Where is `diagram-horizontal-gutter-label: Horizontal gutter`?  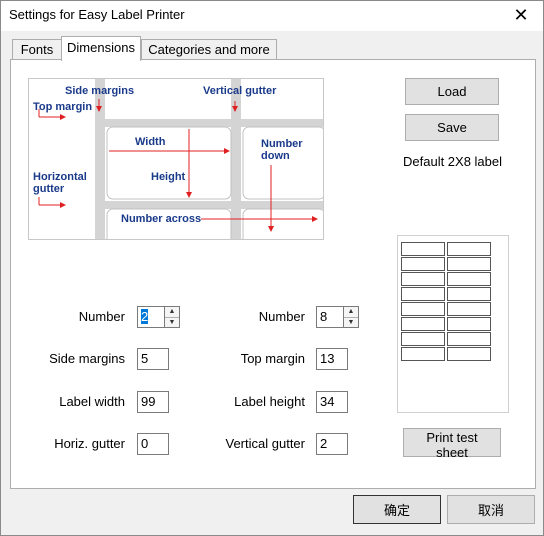
diagram-horizontal-gutter-label: Horizontal gutter is located at coordinates (60, 183).